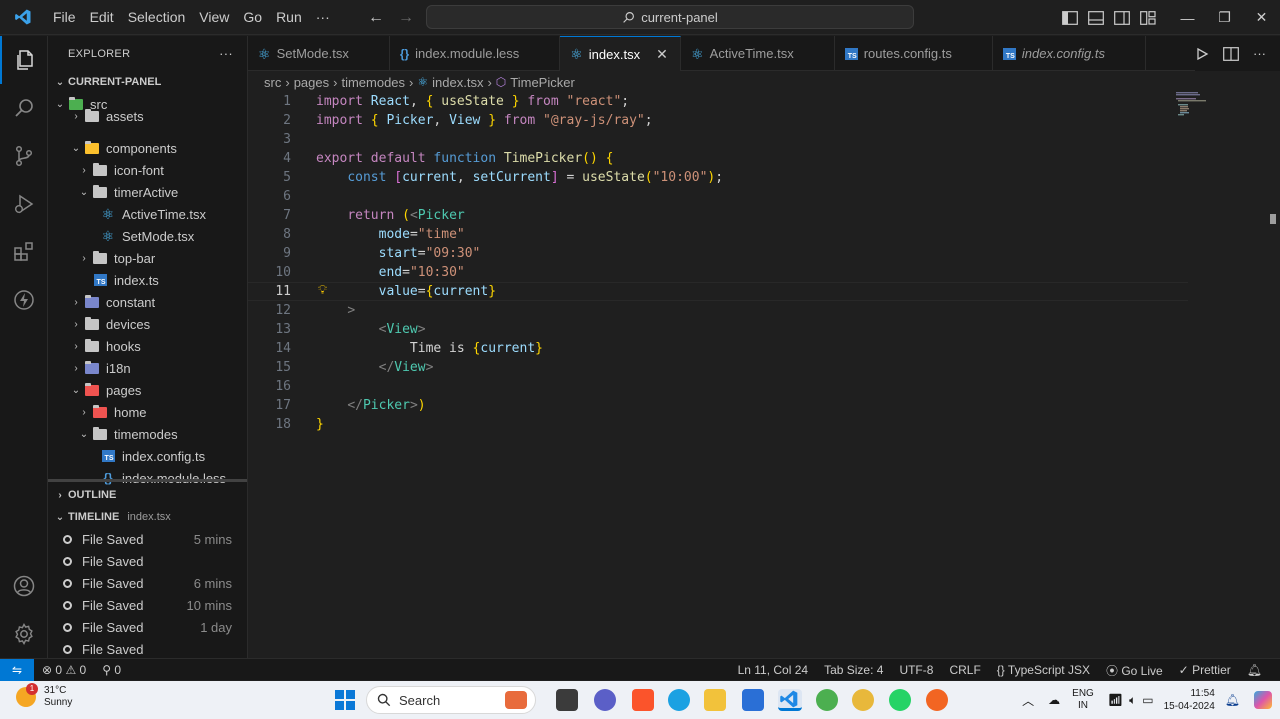  Describe the element at coordinates (1115, 700) in the screenshot. I see `wifi-icon: 📶︎` at that location.